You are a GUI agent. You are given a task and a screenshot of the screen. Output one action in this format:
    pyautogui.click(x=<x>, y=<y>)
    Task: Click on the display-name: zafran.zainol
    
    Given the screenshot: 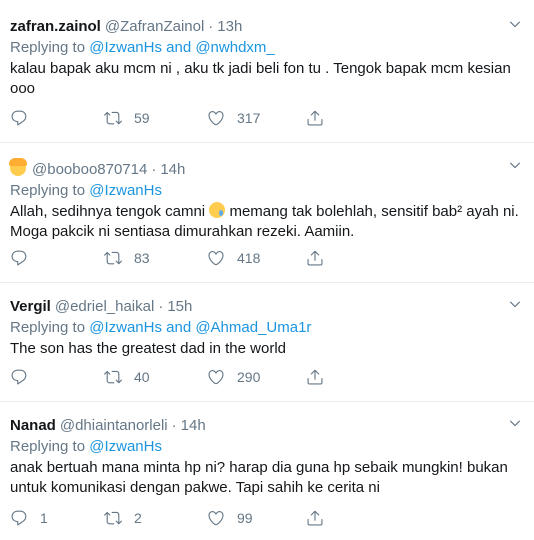 What is the action you would take?
    pyautogui.click(x=55, y=26)
    